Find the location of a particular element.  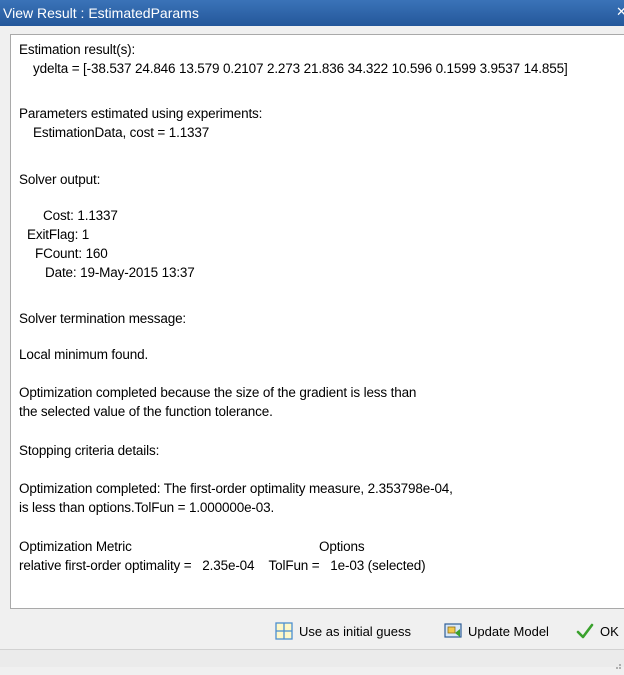

metric-column-header: Optimization Metric is located at coordinates (75, 546).